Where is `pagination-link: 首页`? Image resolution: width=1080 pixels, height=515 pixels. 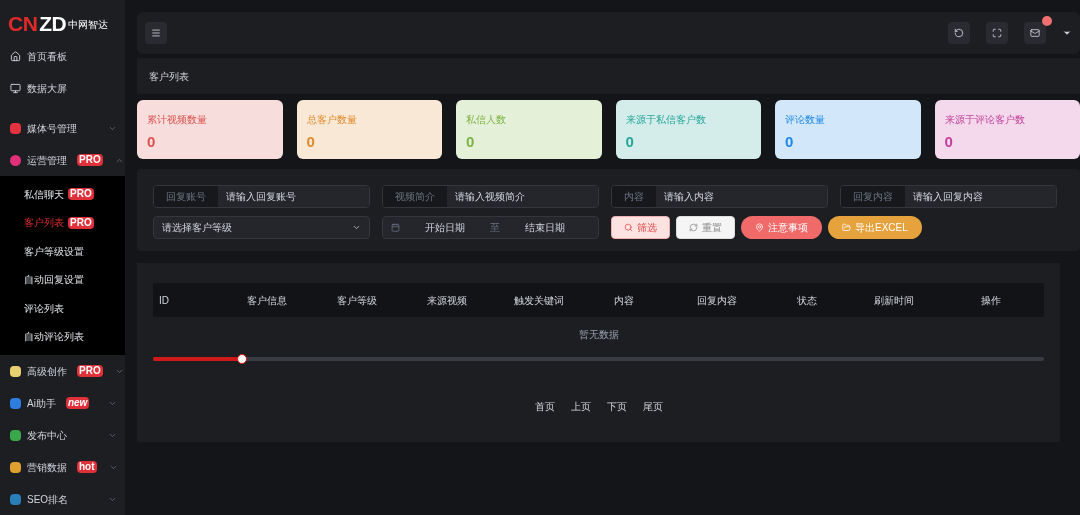
pagination-link: 首页 is located at coordinates (544, 406).